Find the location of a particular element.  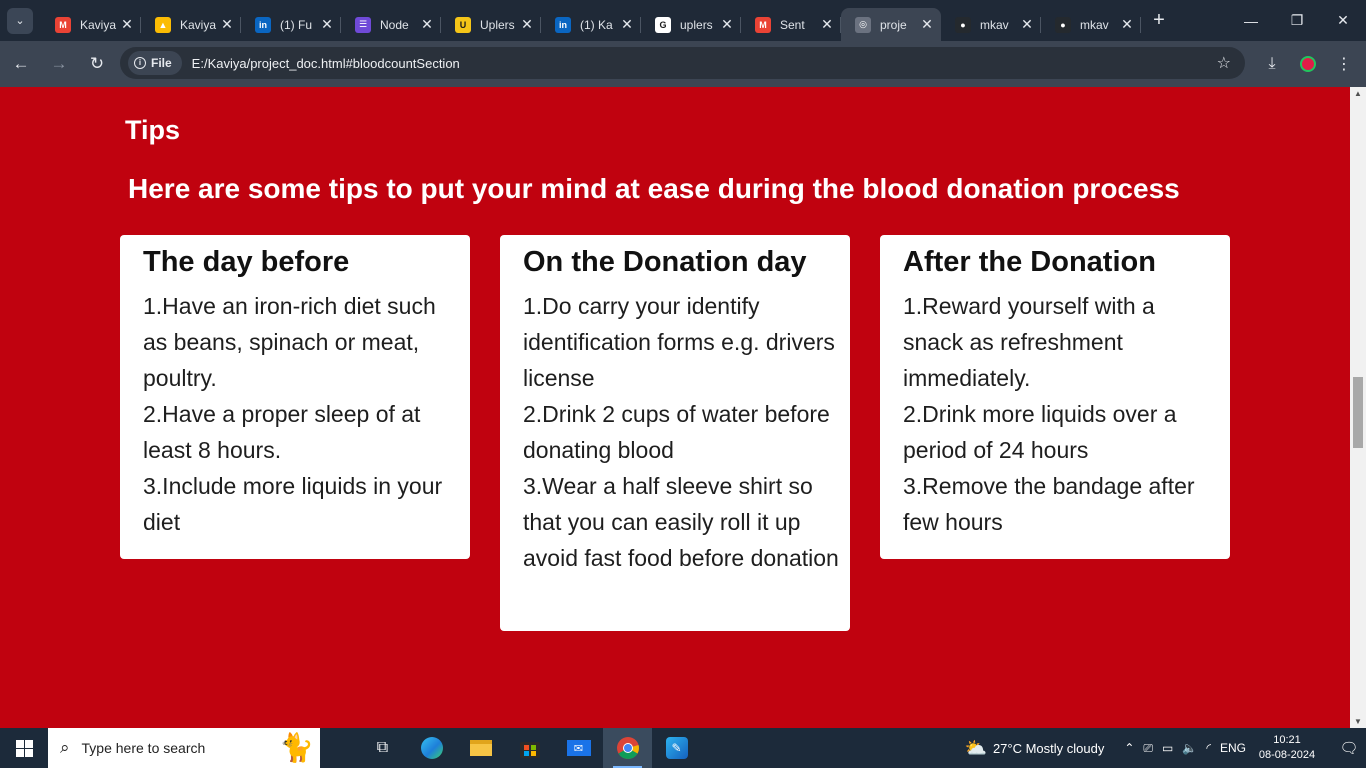

minimize-button: — is located at coordinates (1251, 20).